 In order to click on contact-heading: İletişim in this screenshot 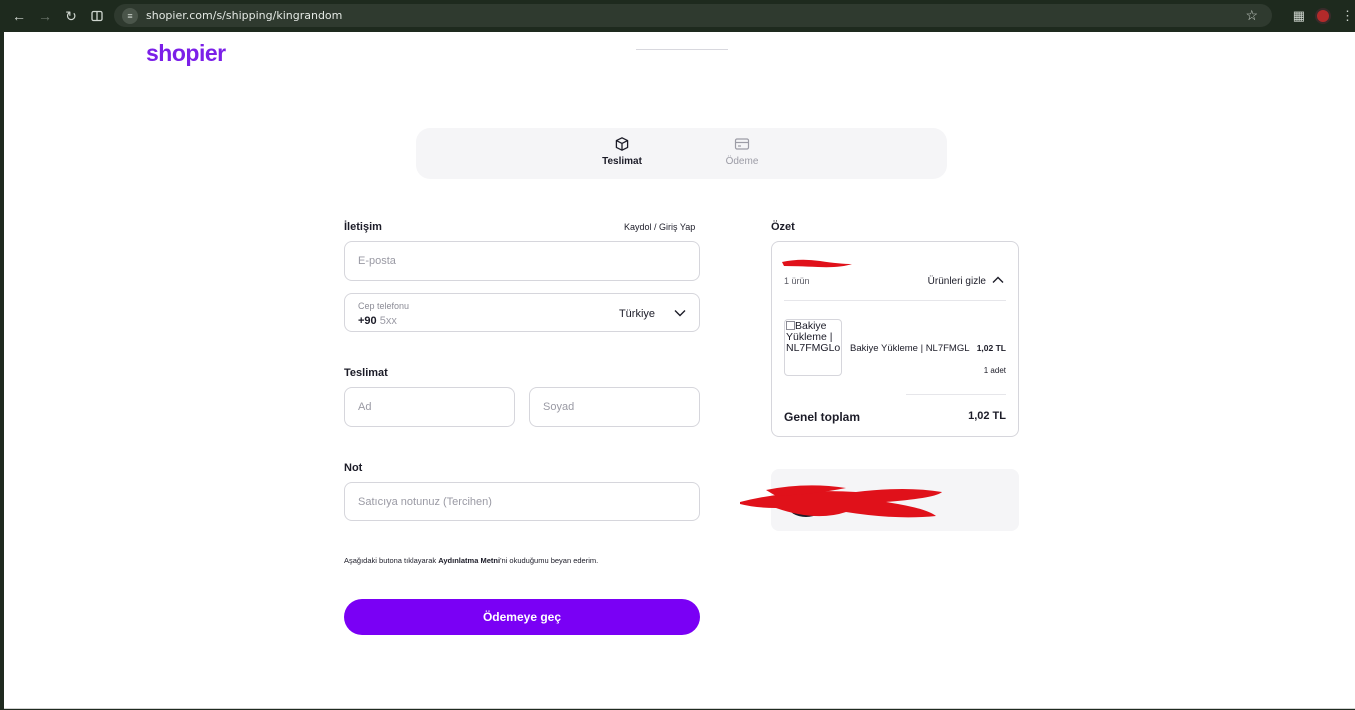, I will do `click(363, 227)`.